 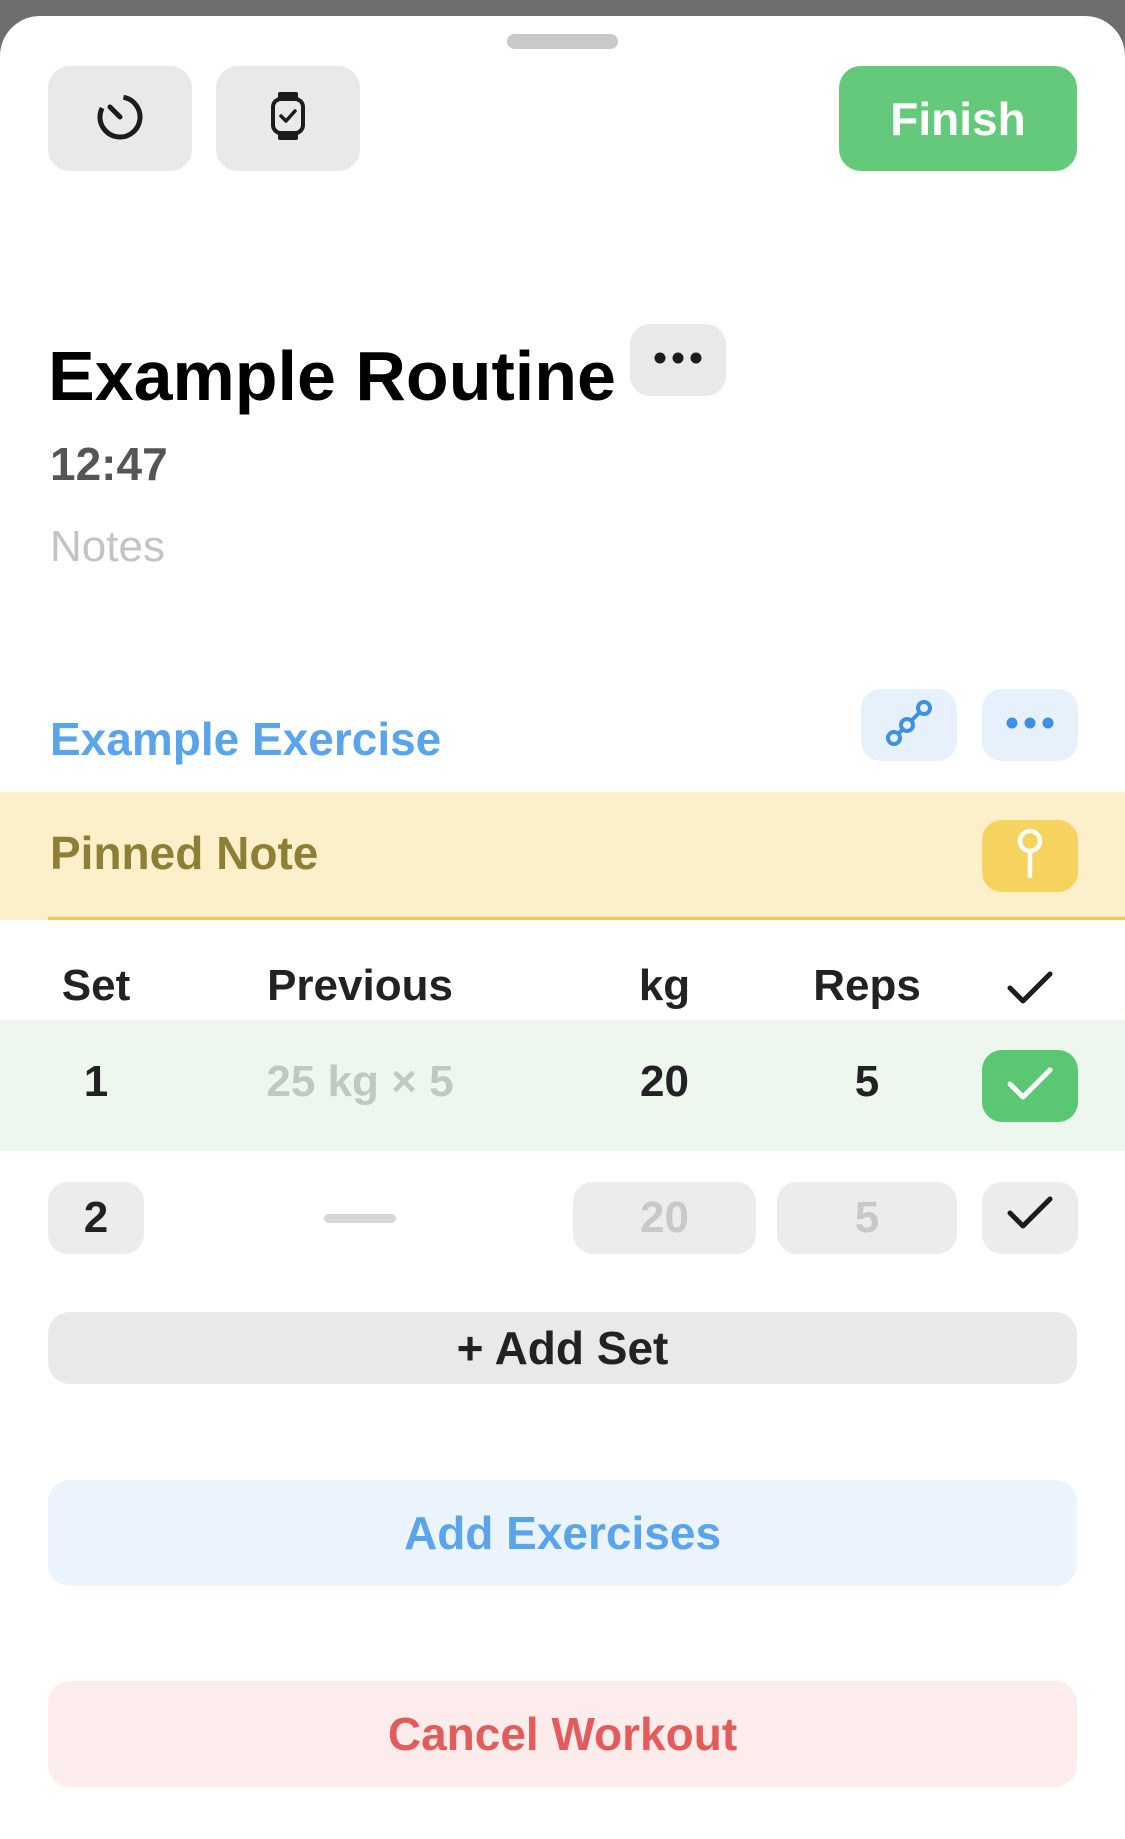 What do you see at coordinates (562, 41) in the screenshot?
I see `sheet-grabber` at bounding box center [562, 41].